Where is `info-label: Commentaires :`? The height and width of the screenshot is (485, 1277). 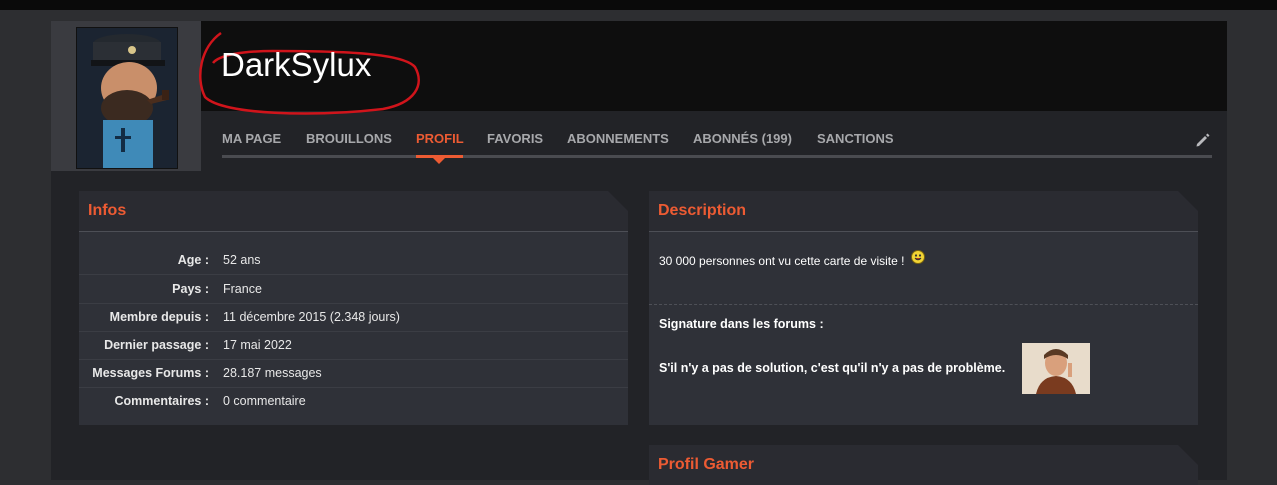
info-label: Commentaires : is located at coordinates (161, 401).